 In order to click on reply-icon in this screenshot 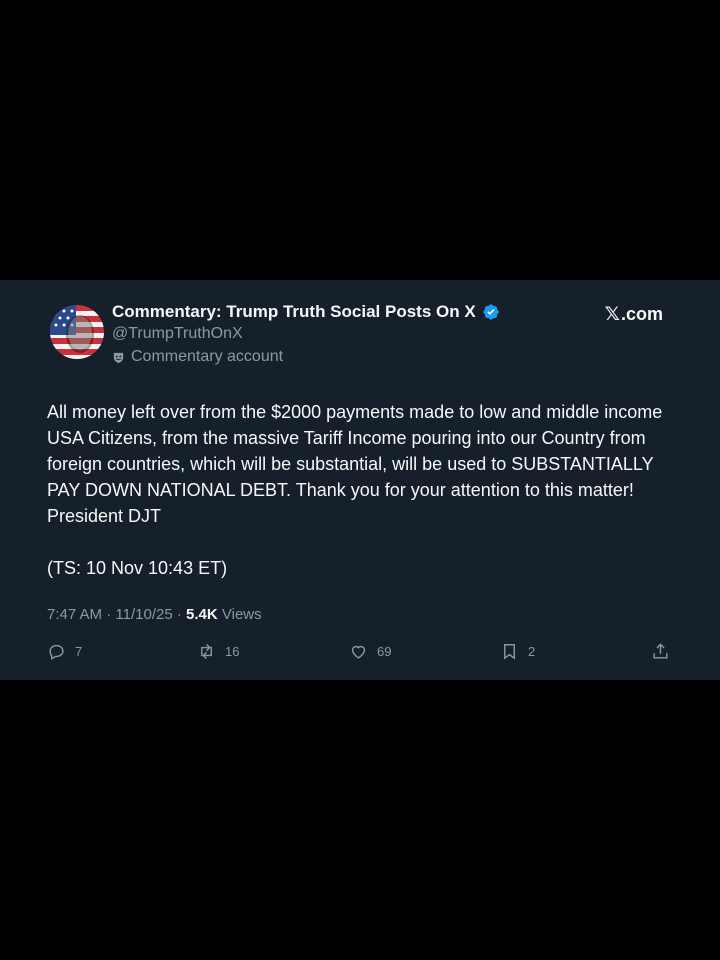, I will do `click(56, 652)`.